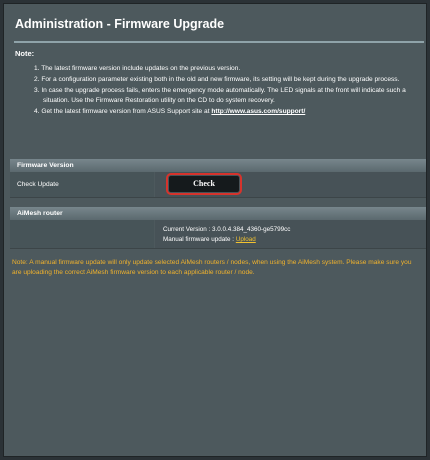  I want to click on check-update-row: Check Update Check, so click(218, 185).